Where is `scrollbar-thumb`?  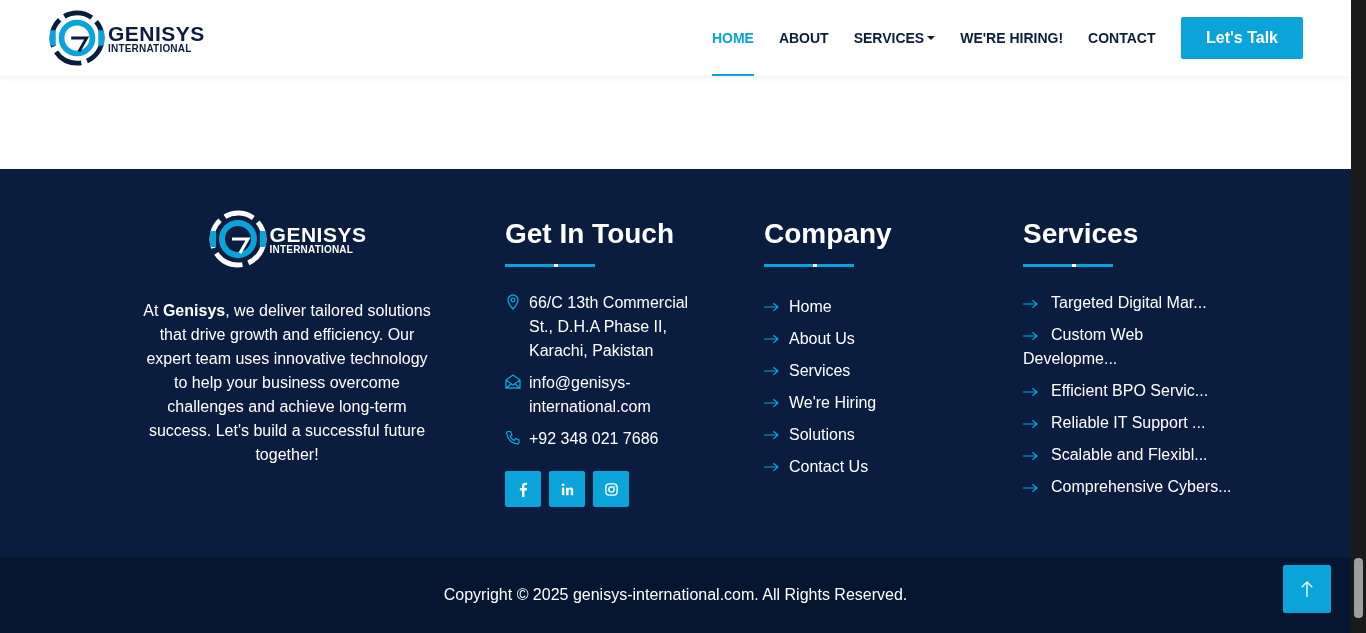 scrollbar-thumb is located at coordinates (1358, 588).